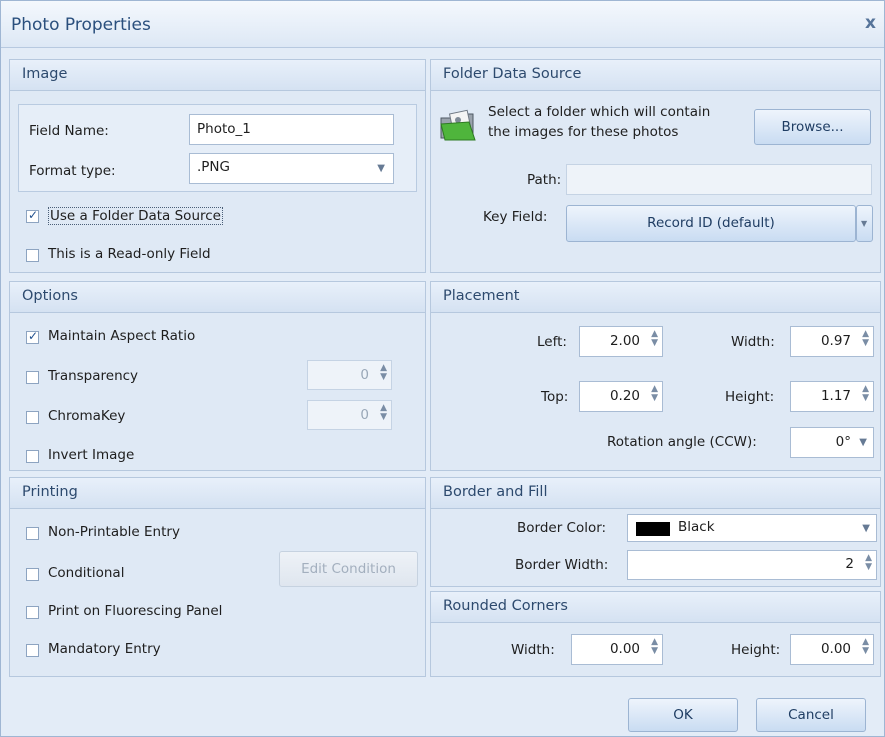 The height and width of the screenshot is (737, 885). Describe the element at coordinates (224, 129) in the screenshot. I see `field-name-value: Photo_1` at that location.